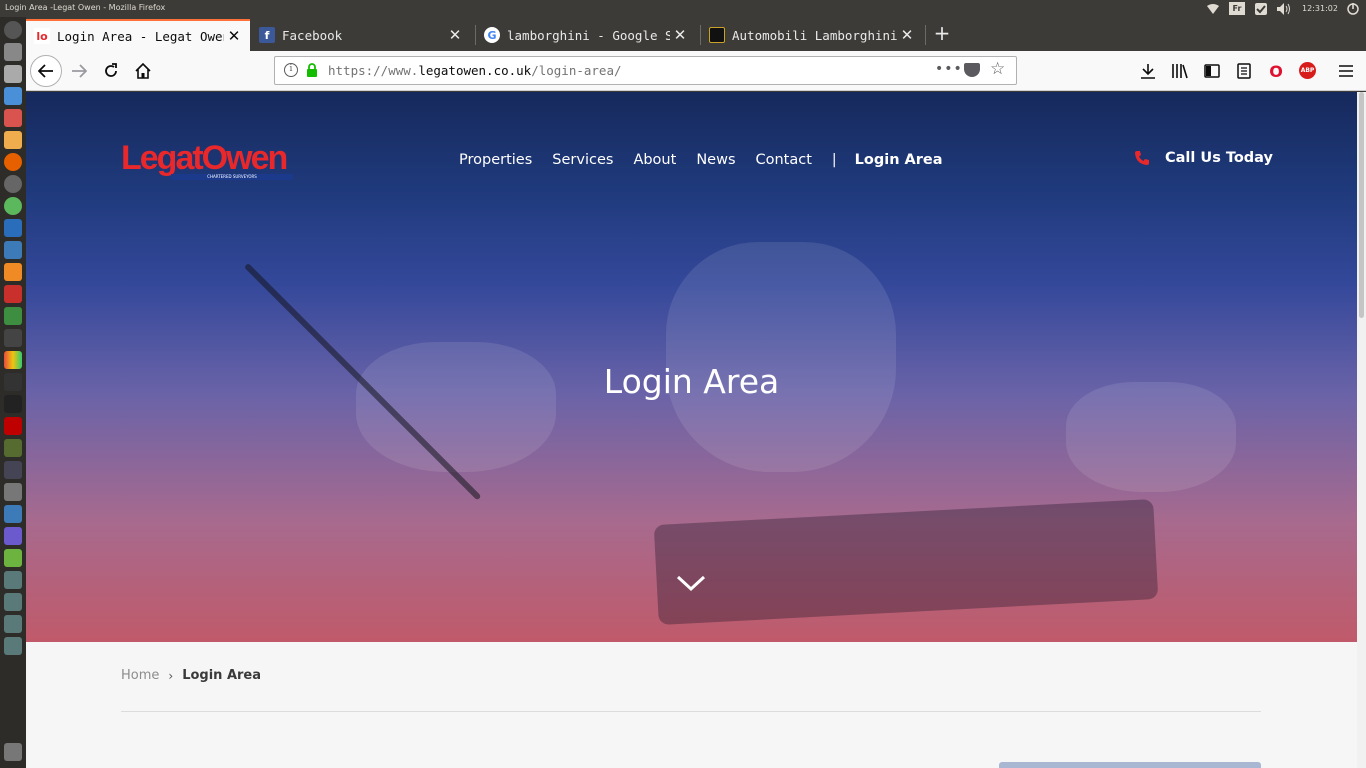 The image size is (1366, 768). Describe the element at coordinates (906, 562) in the screenshot. I see `hero-image-tablet` at that location.